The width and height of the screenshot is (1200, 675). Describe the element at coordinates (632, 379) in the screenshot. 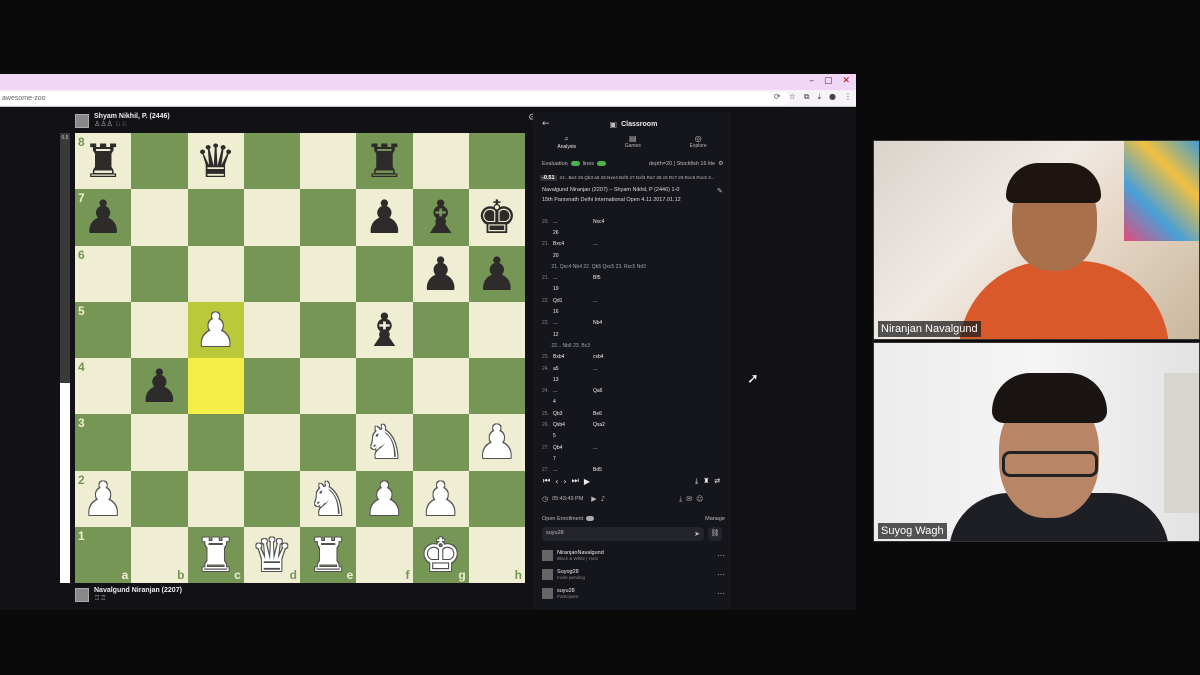

I see `move-row: 13` at that location.